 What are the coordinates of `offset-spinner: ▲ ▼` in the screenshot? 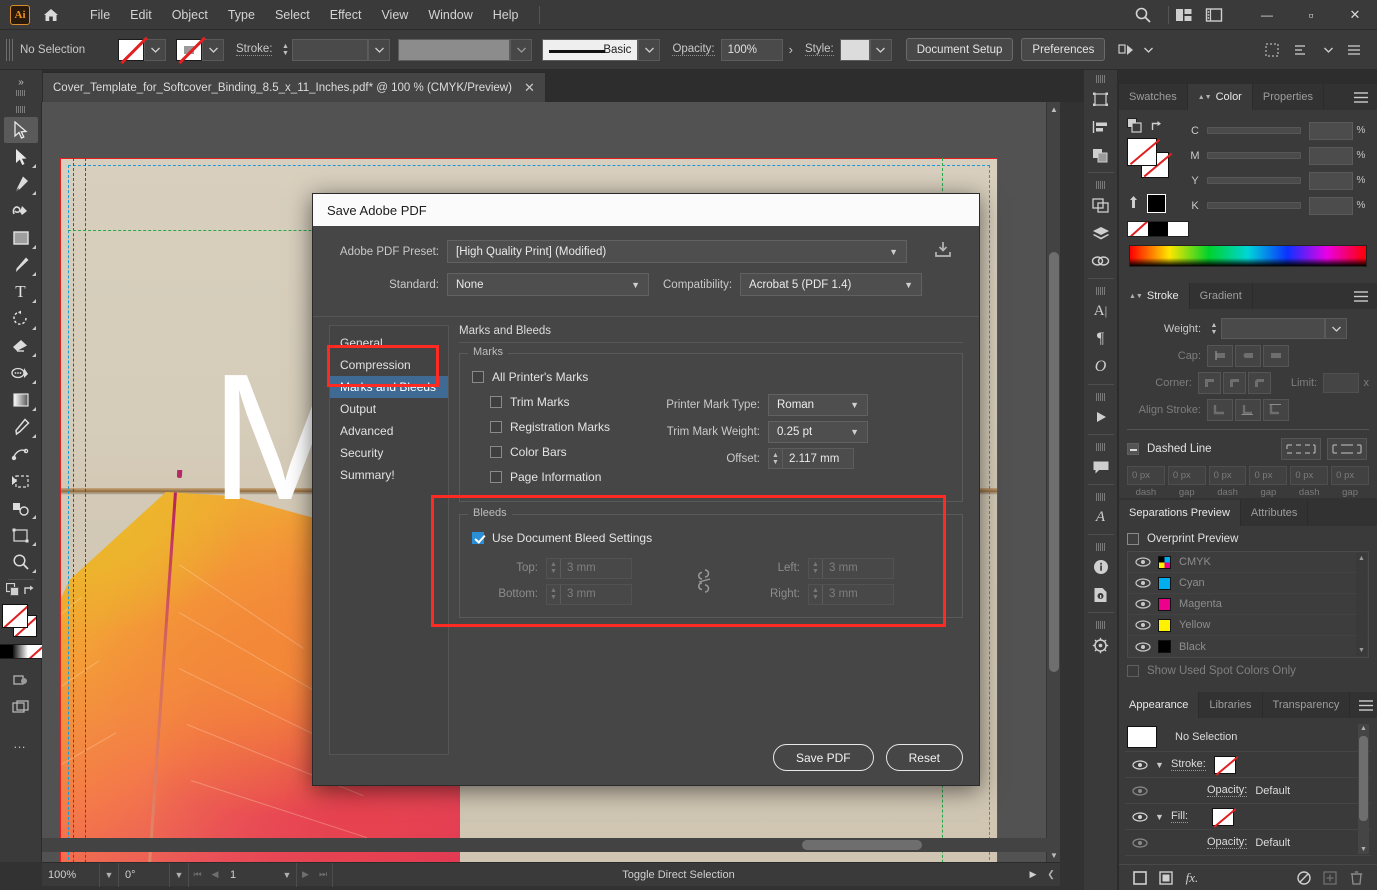 It's located at (776, 458).